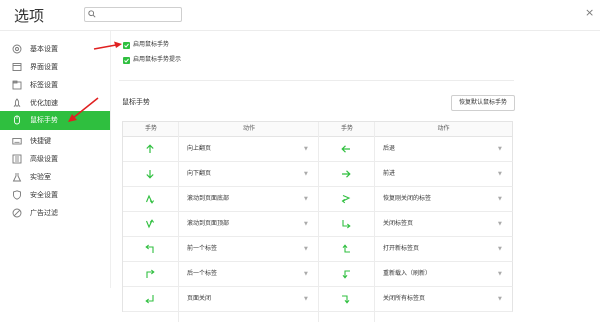 This screenshot has width=600, height=322. I want to click on sidebar-item-label: 实验室, so click(40, 177).